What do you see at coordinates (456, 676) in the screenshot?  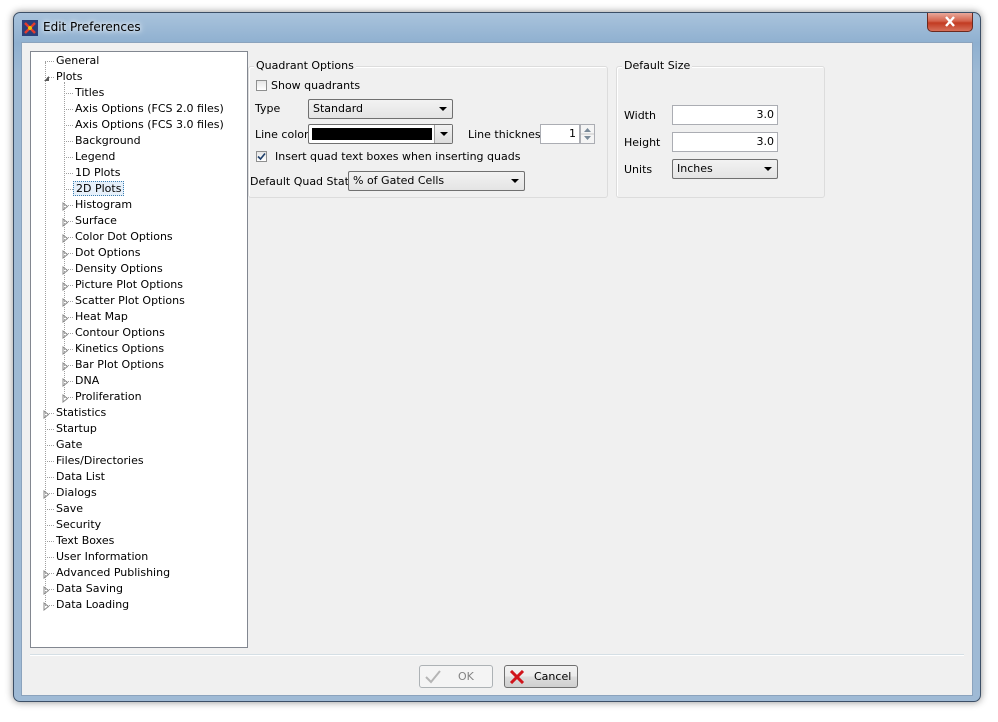 I see `ok-button: OK` at bounding box center [456, 676].